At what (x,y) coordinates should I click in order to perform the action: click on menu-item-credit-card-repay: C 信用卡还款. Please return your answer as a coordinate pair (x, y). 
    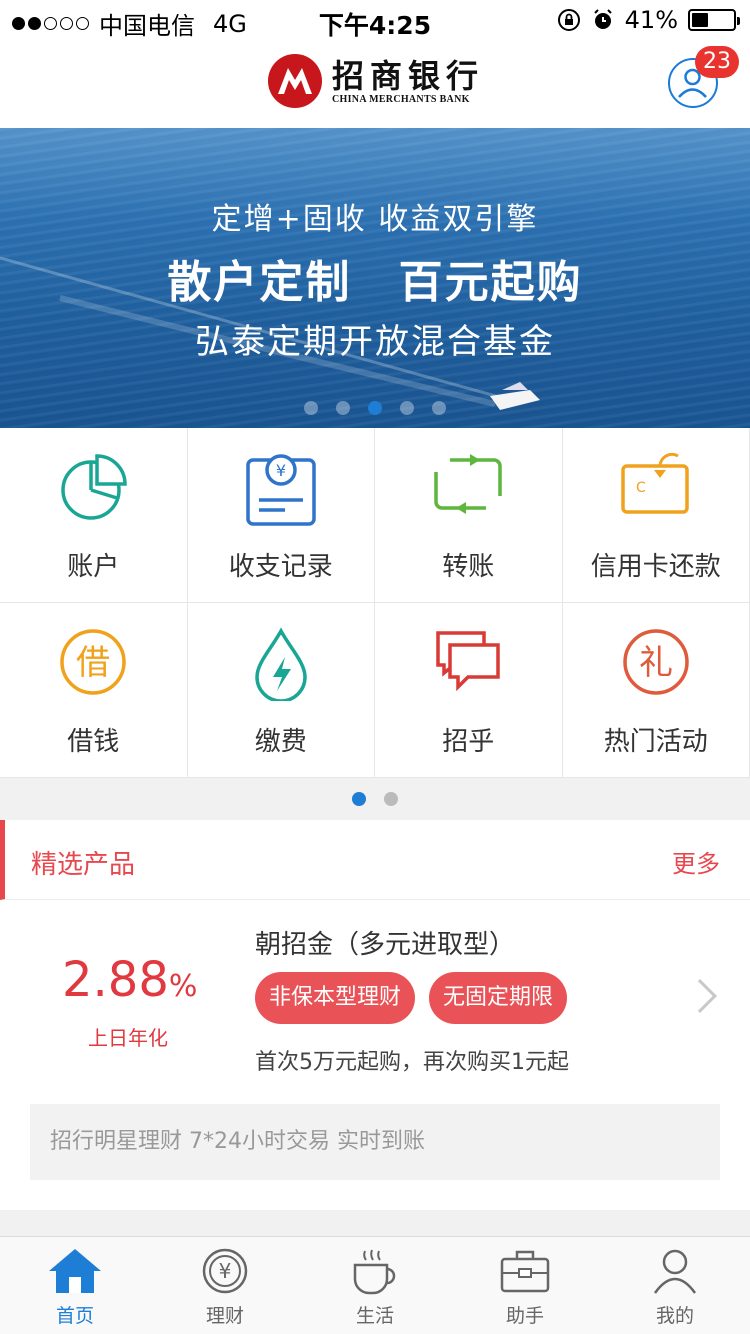
    Looking at the image, I should click on (656, 515).